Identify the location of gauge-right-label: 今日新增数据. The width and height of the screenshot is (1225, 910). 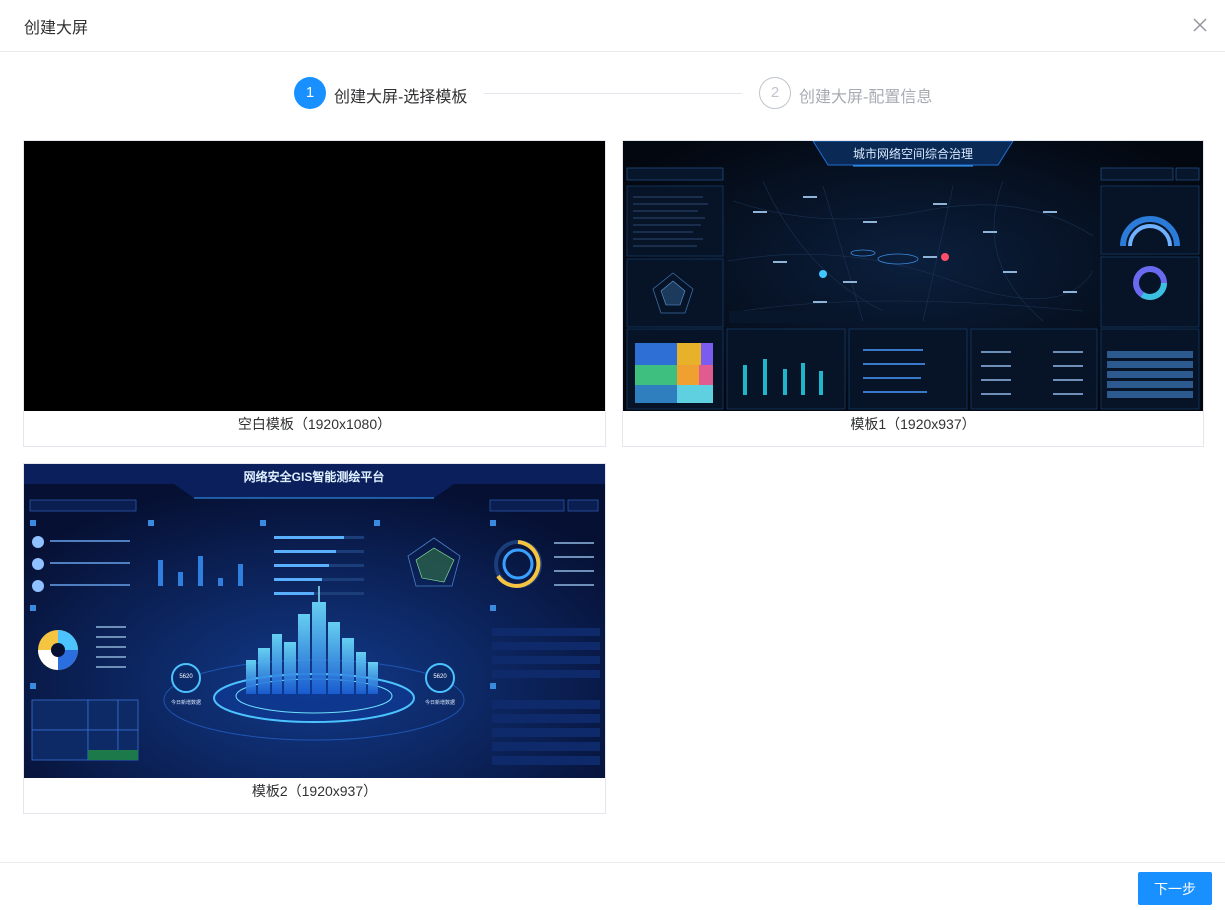
(440, 702).